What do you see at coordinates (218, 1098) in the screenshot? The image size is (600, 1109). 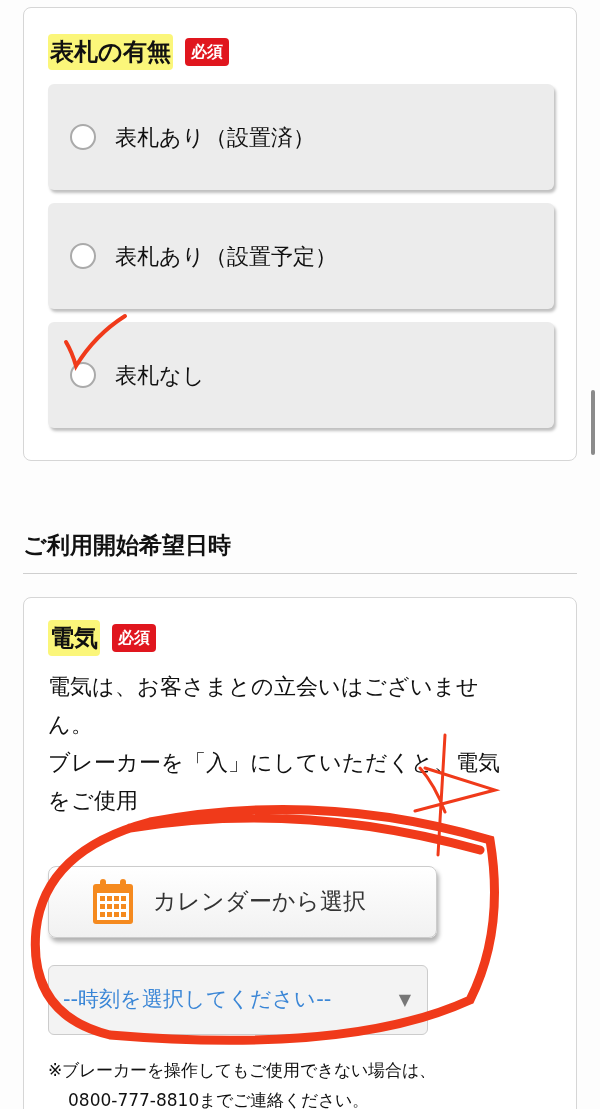 I see `note-text: 0800-777-8810までご連絡ください。` at bounding box center [218, 1098].